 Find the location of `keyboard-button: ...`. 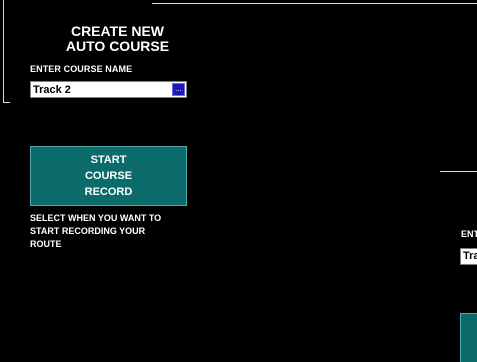

keyboard-button: ... is located at coordinates (178, 89).